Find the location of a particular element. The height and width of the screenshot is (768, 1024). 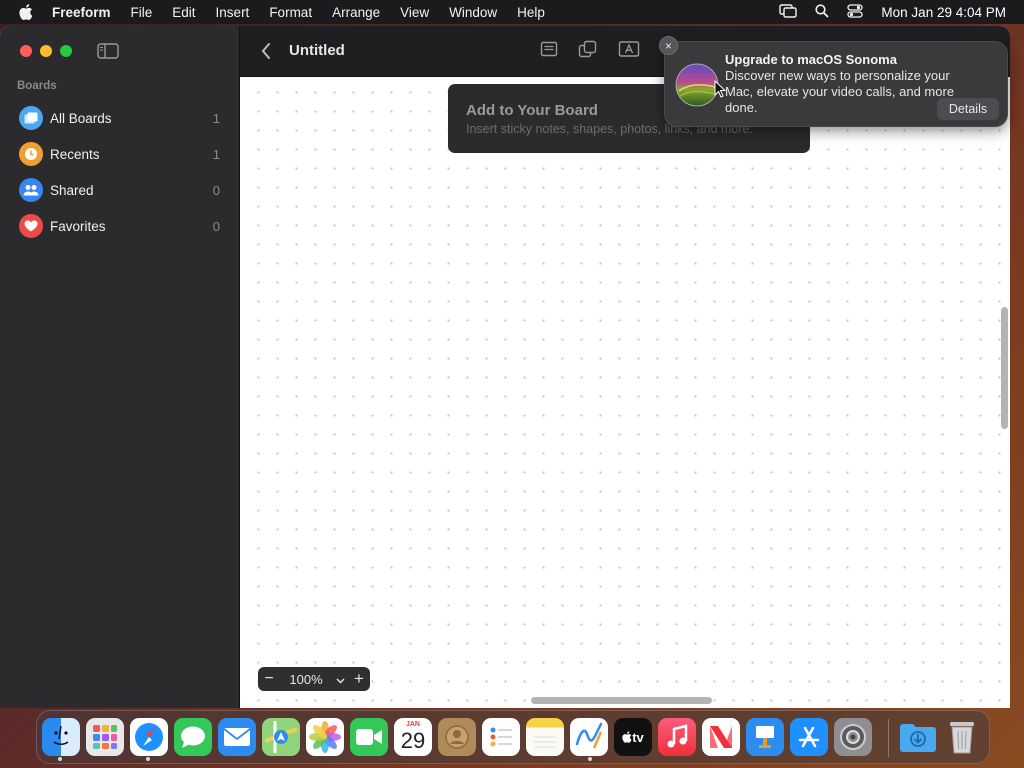

heart-icon is located at coordinates (31, 226).